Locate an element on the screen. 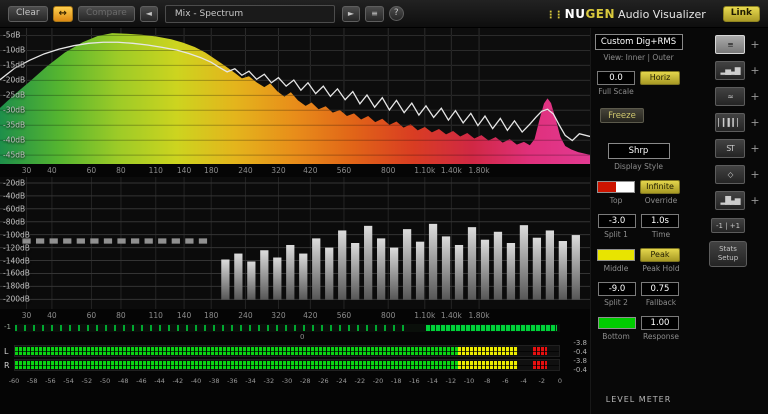 This screenshot has height=414, width=768. freq-label: 1.80k is located at coordinates (479, 315).